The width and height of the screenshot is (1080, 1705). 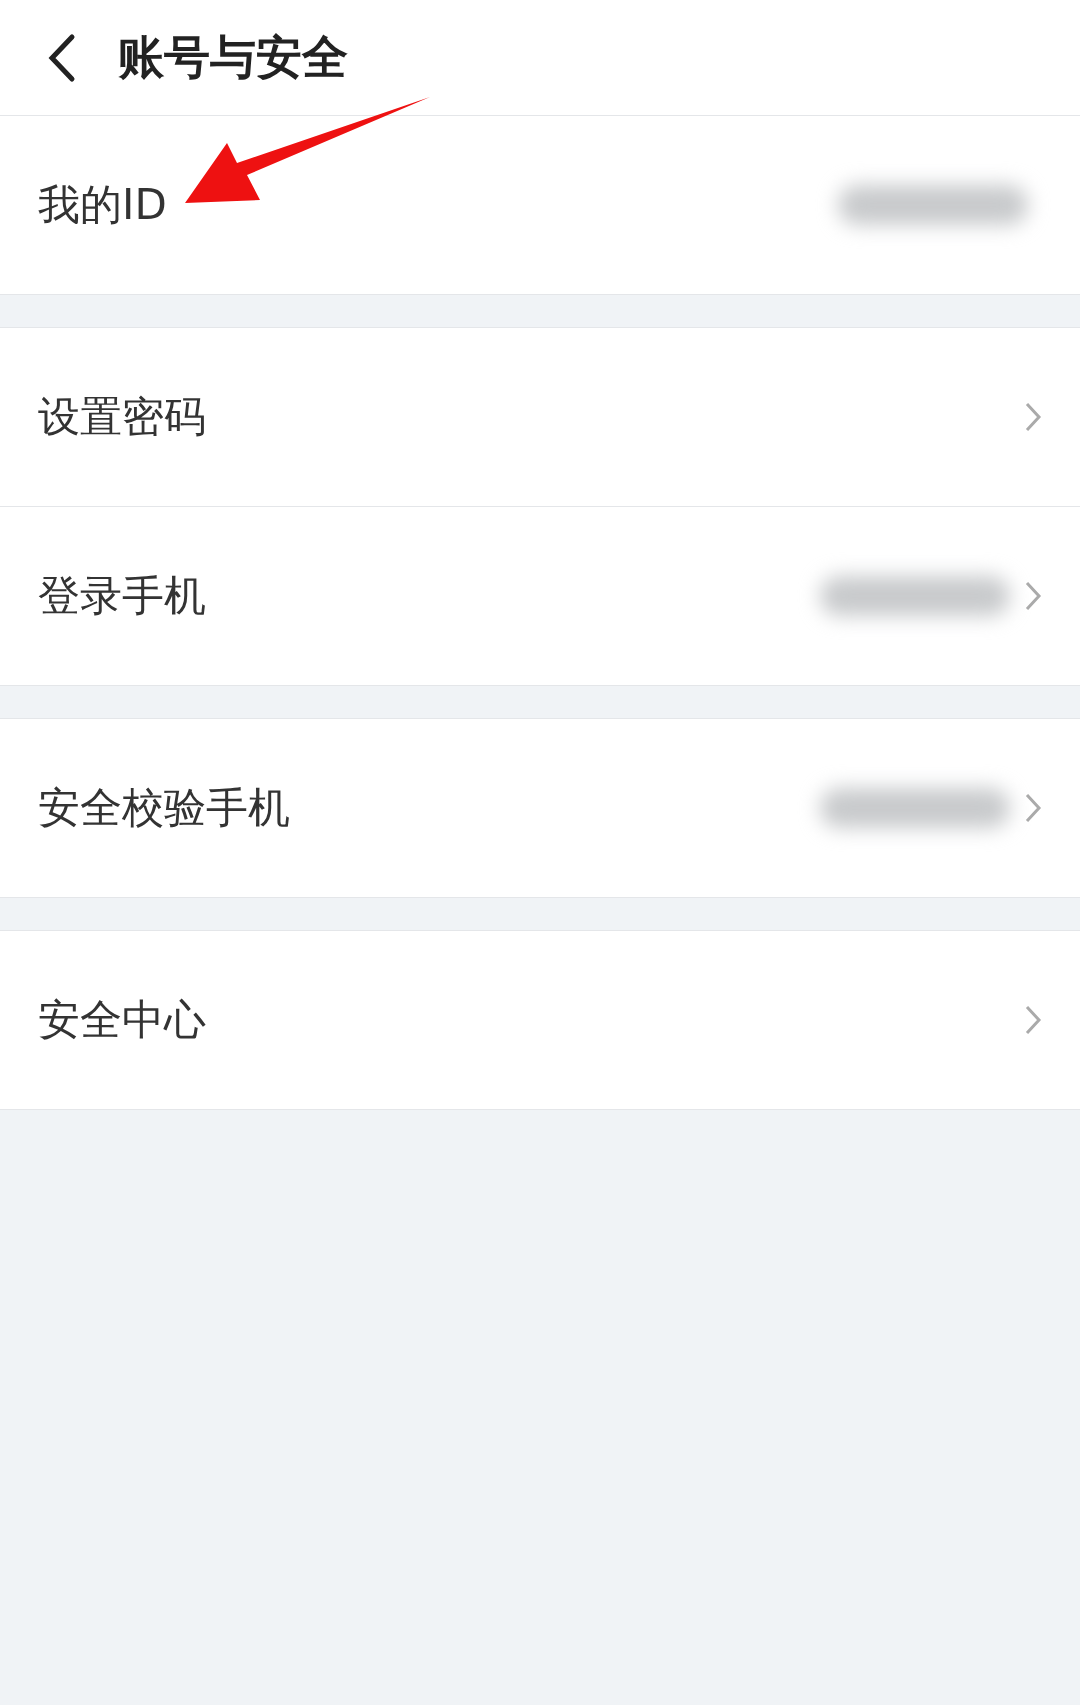 What do you see at coordinates (531, 1020) in the screenshot?
I see `settings-item: 安全中心` at bounding box center [531, 1020].